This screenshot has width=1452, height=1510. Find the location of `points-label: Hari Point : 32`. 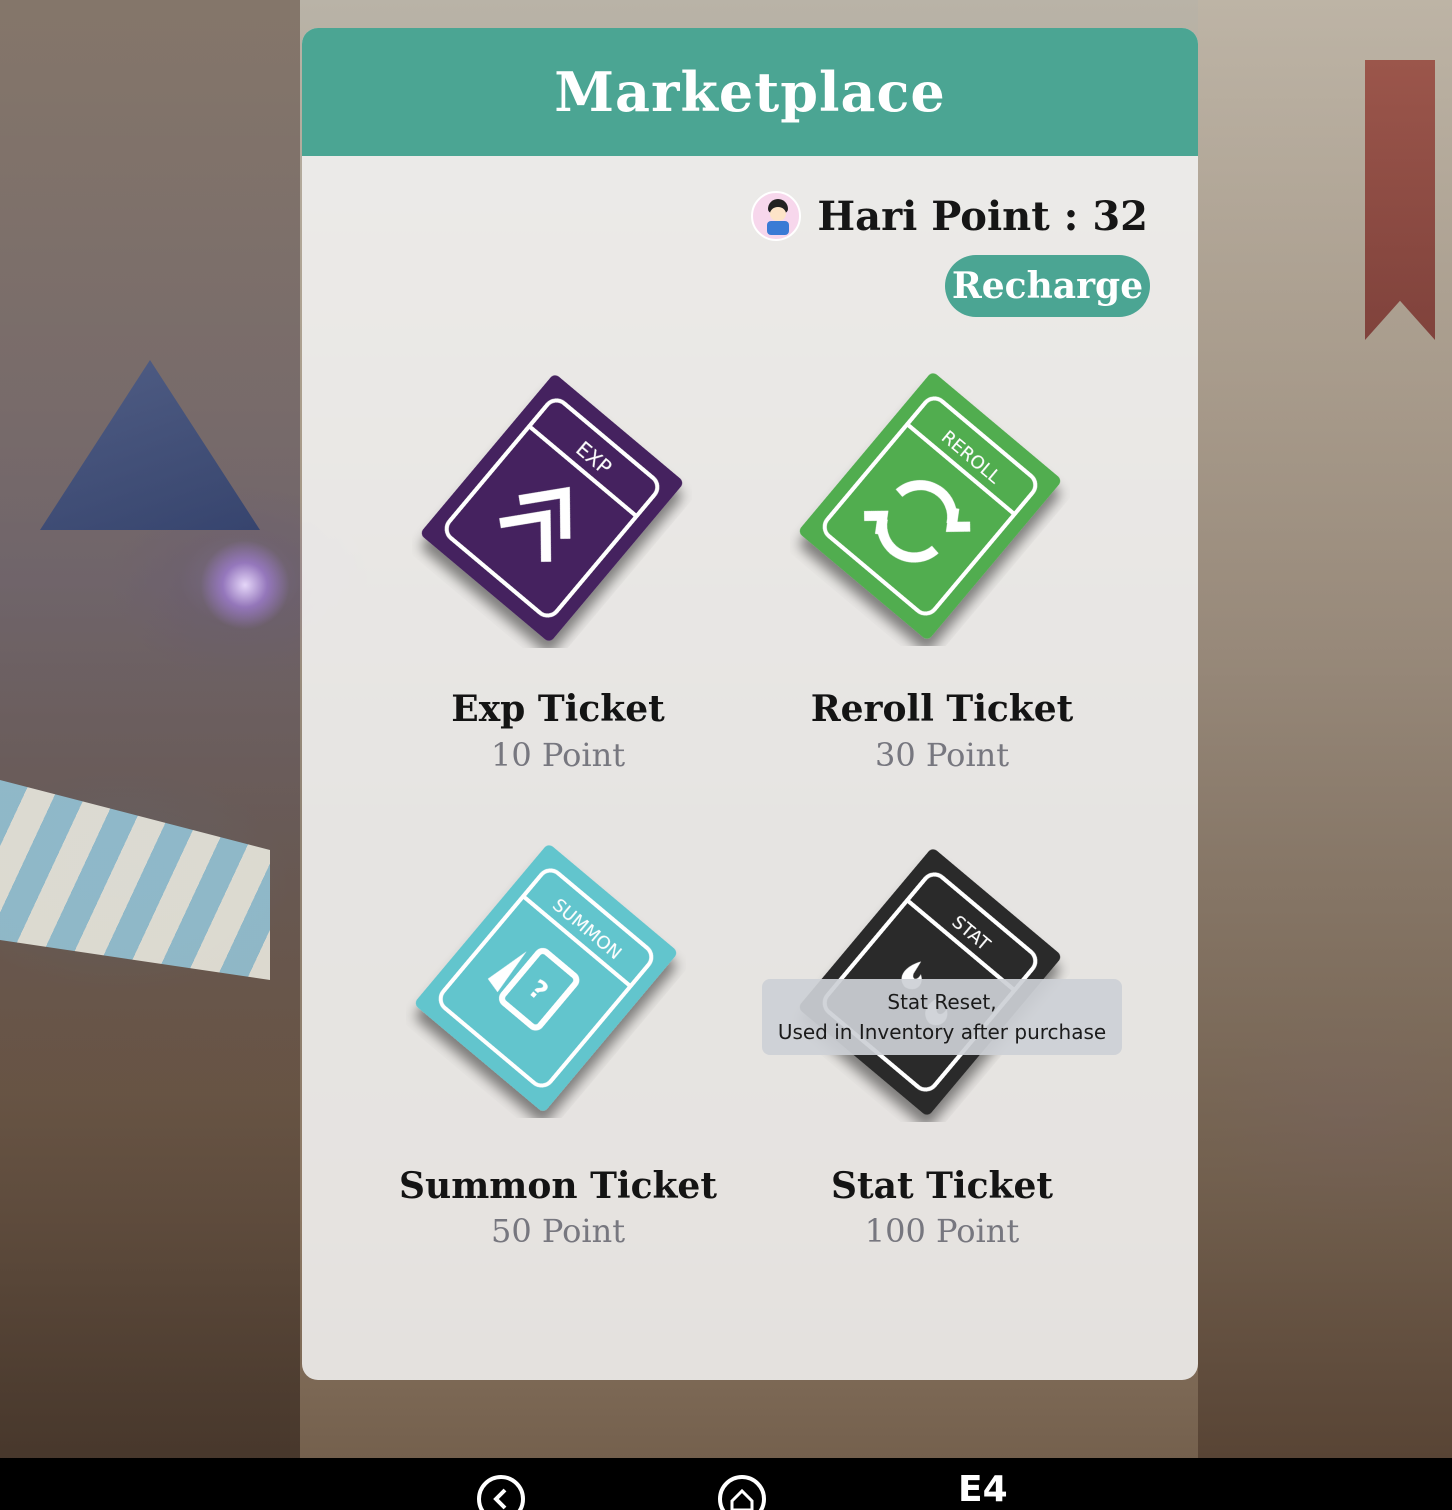

points-label: Hari Point : 32 is located at coordinates (982, 216).